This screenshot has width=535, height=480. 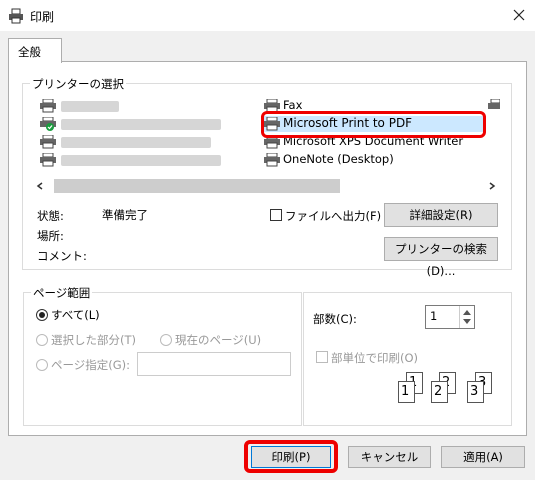 What do you see at coordinates (467, 312) in the screenshot?
I see `chevron-up-icon` at bounding box center [467, 312].